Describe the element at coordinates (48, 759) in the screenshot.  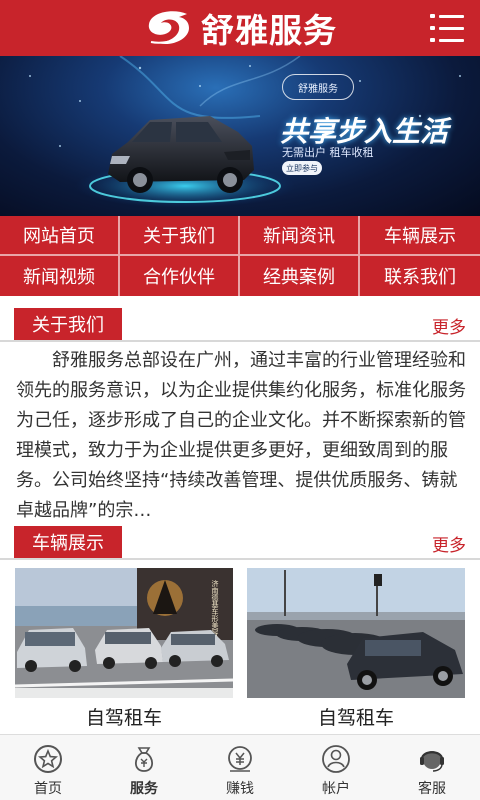
I see `star-circle-icon` at that location.